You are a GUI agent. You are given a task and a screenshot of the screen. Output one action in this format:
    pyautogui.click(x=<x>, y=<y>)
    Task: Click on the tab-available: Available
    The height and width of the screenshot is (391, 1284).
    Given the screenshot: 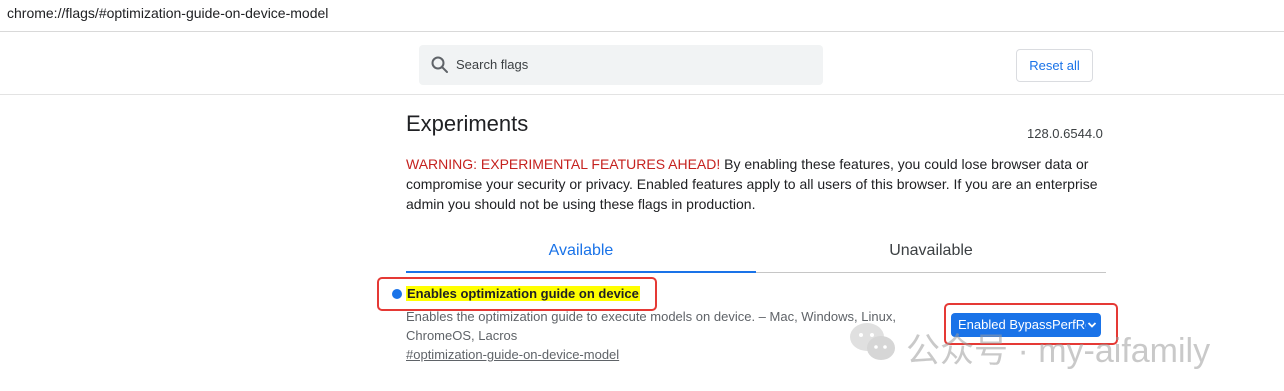 What is the action you would take?
    pyautogui.click(x=581, y=252)
    